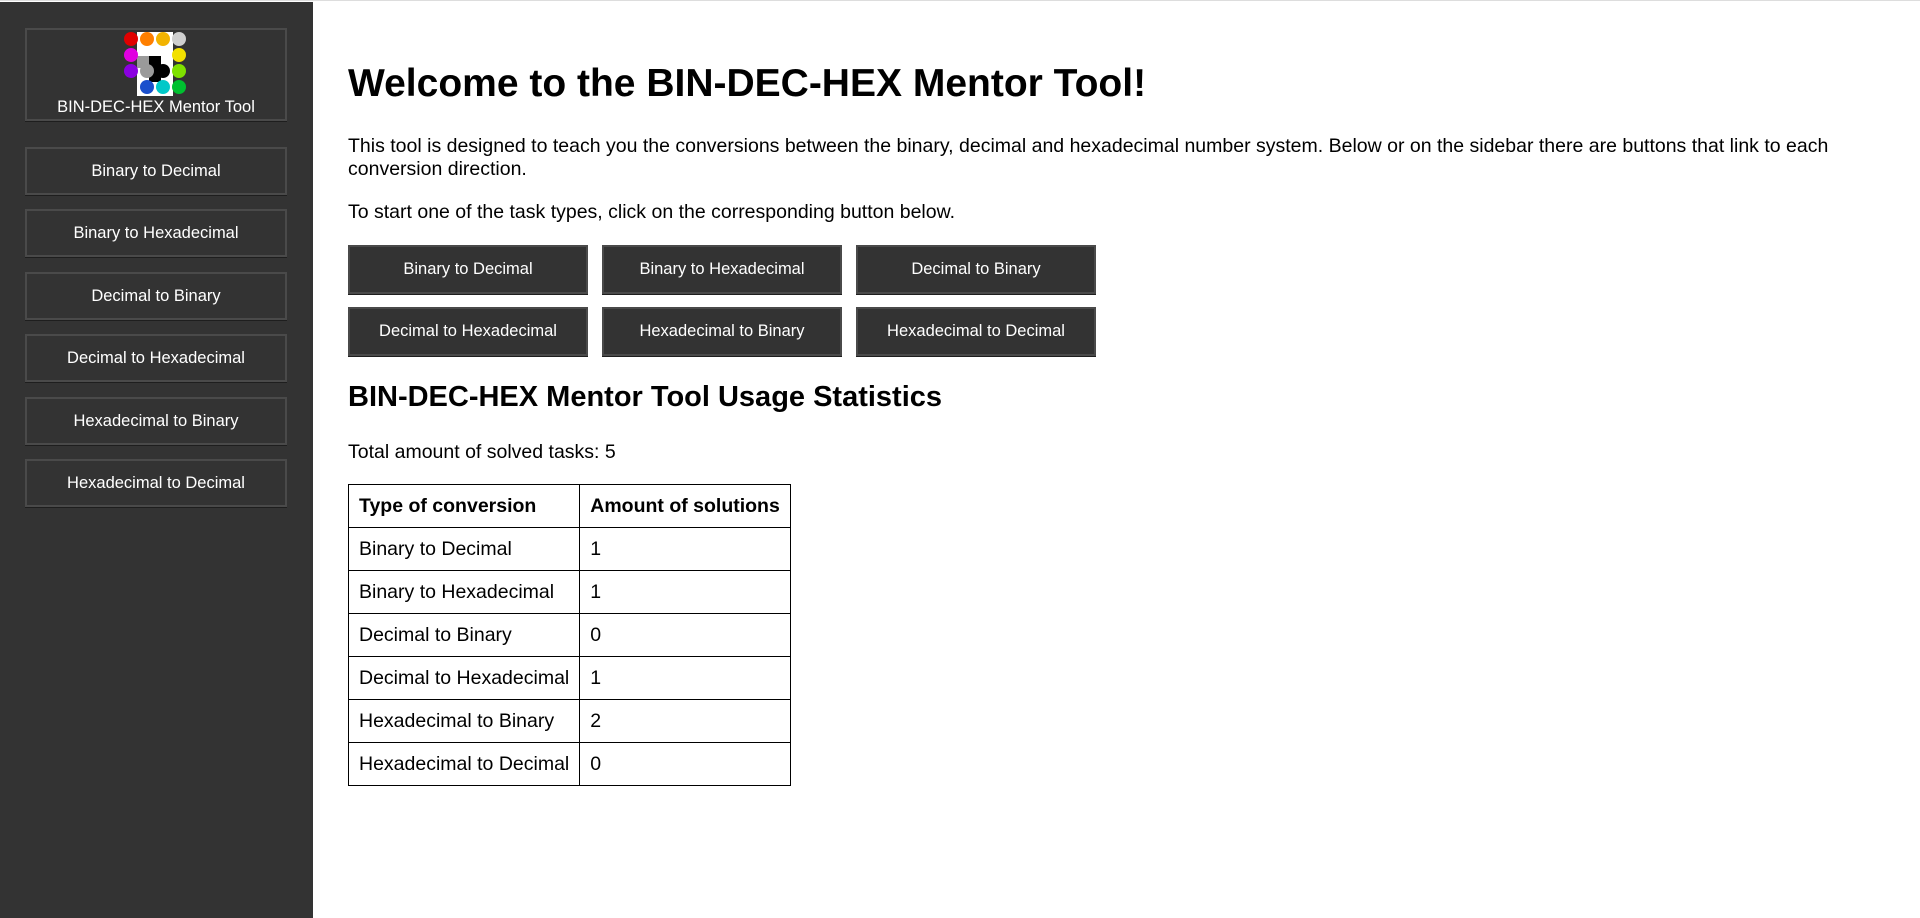 The height and width of the screenshot is (918, 1920). I want to click on sidebar-item-binary-to-hexadecimal: Binary to Hexadecimal, so click(156, 233).